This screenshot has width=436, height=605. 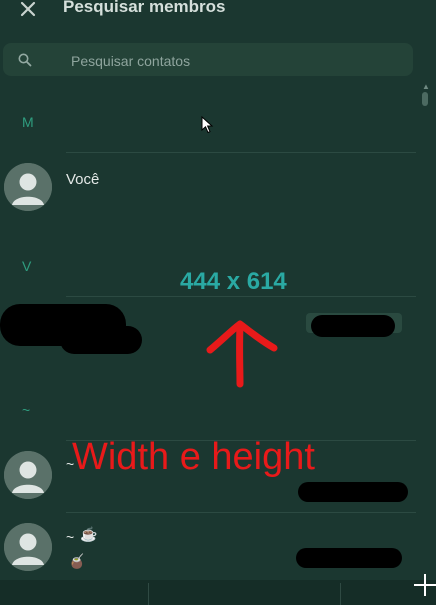 What do you see at coordinates (231, 61) in the screenshot?
I see `search-input` at bounding box center [231, 61].